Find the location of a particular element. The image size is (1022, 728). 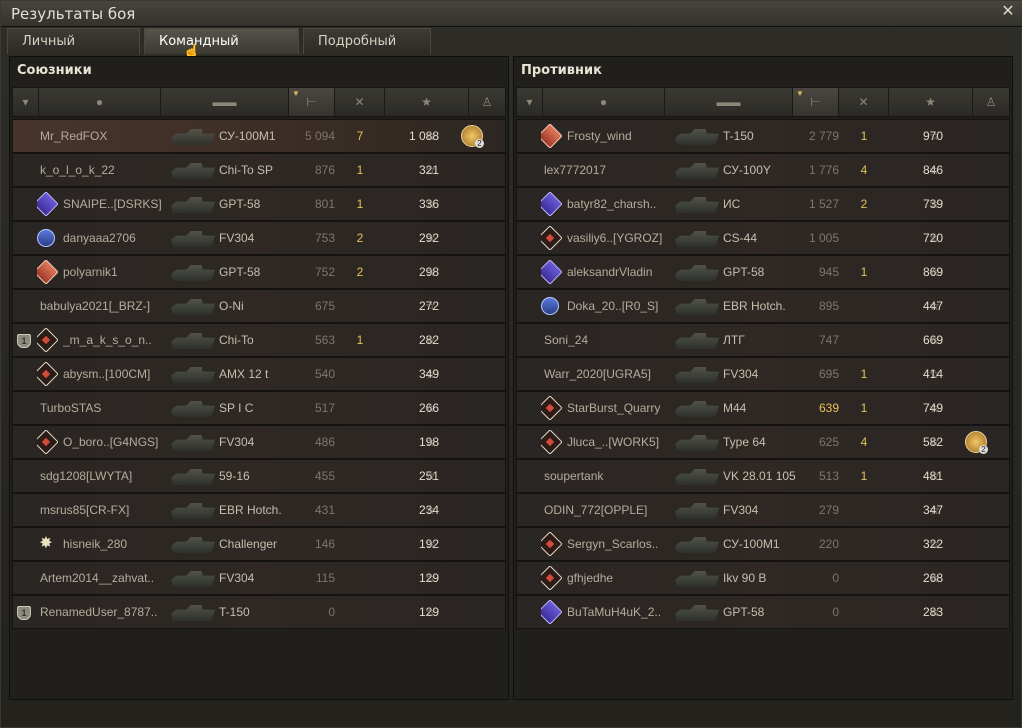

player-row: O_boro..[G4NGS] FV304 486 198 ☆ is located at coordinates (259, 442).